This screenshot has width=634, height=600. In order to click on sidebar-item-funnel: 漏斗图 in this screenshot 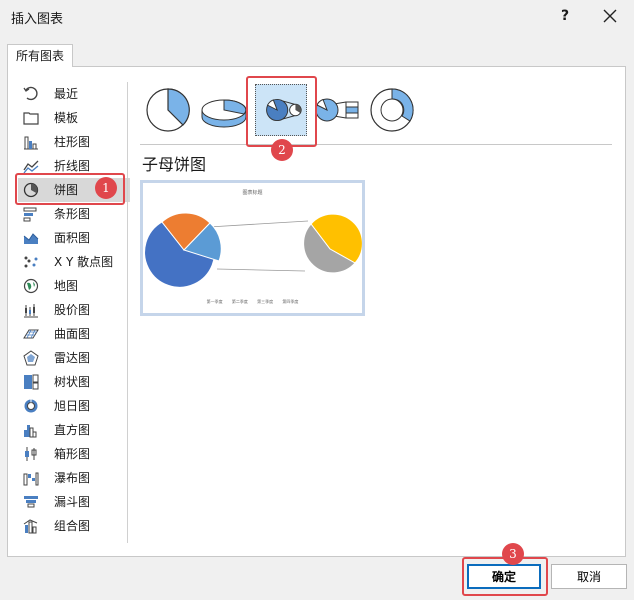, I will do `click(74, 502)`.